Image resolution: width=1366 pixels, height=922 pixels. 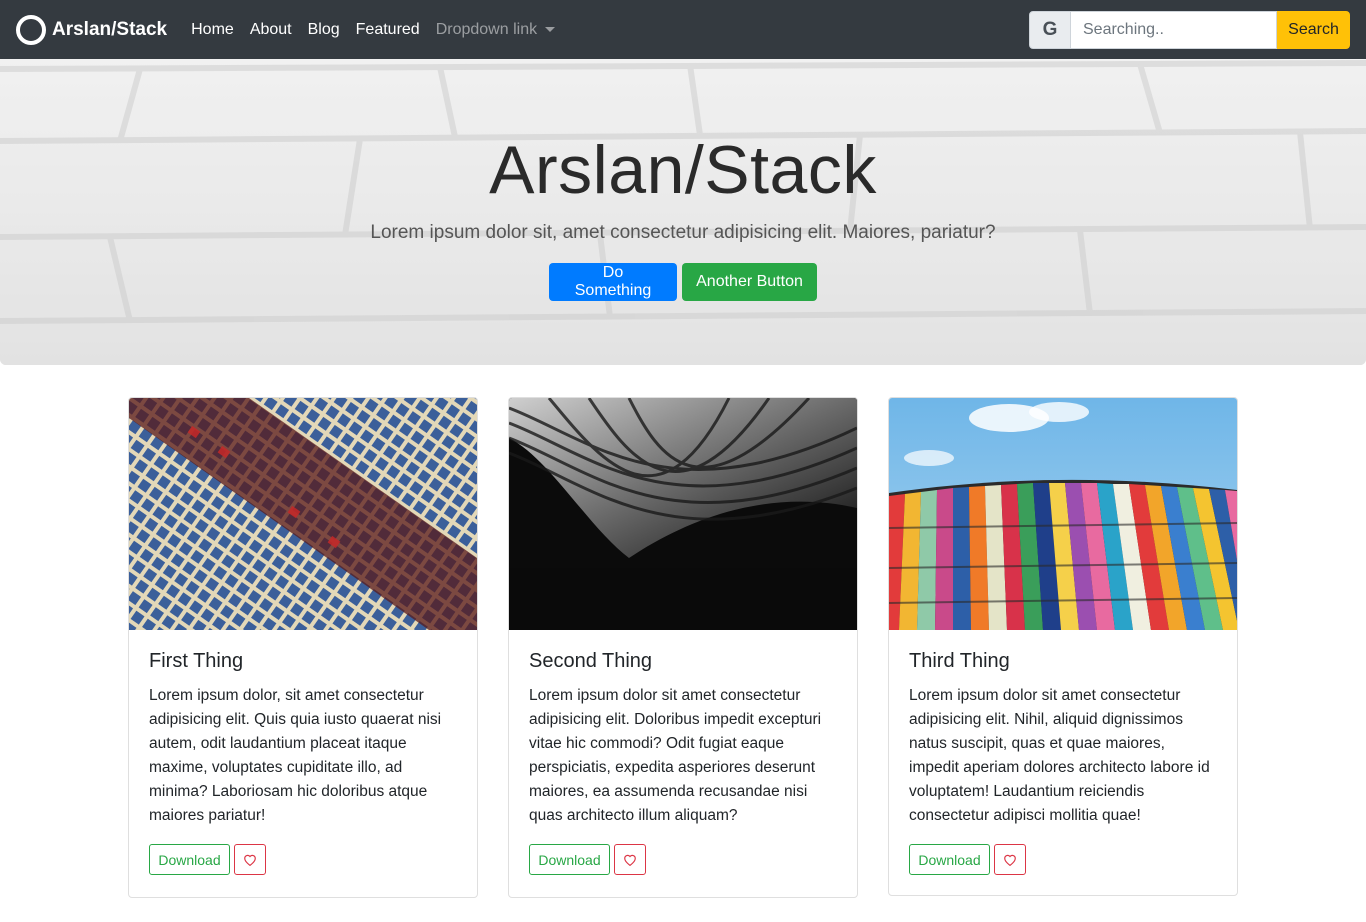 What do you see at coordinates (486, 29) in the screenshot?
I see `nav-dropdown-label: Dropdown link` at bounding box center [486, 29].